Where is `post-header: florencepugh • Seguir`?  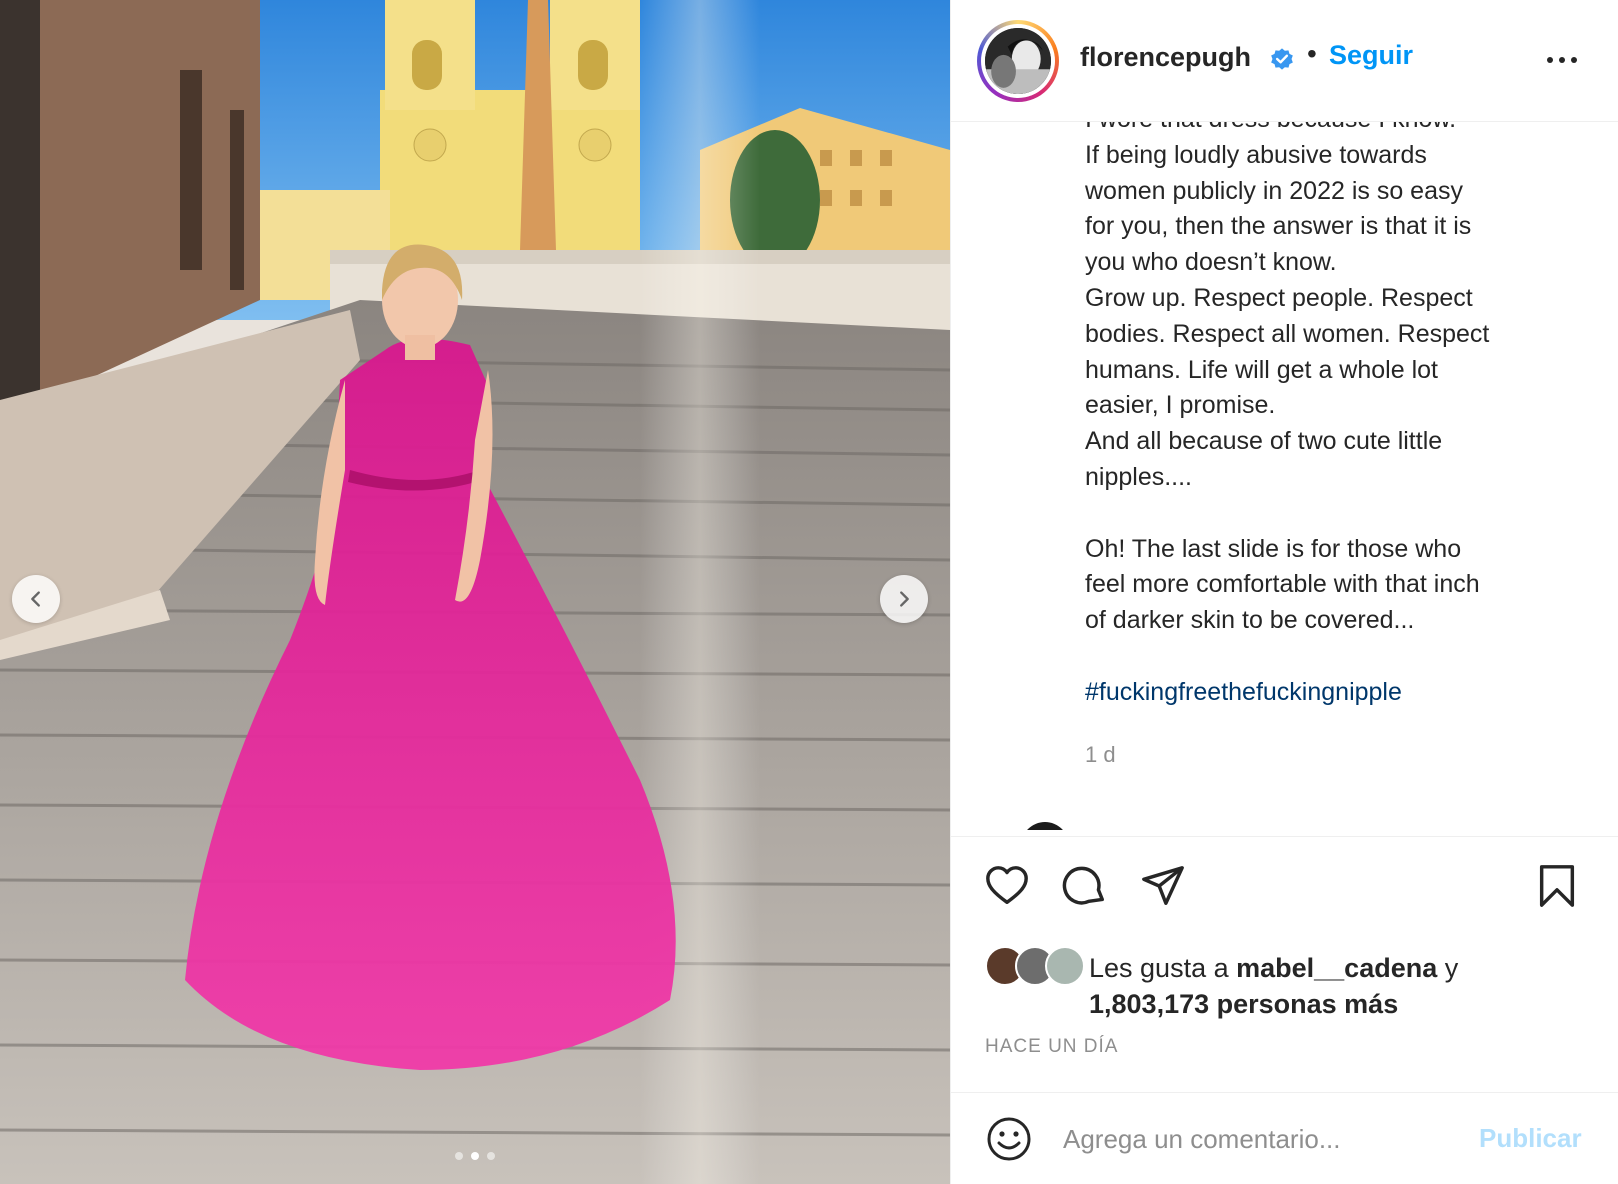 post-header: florencepugh • Seguir is located at coordinates (1284, 61).